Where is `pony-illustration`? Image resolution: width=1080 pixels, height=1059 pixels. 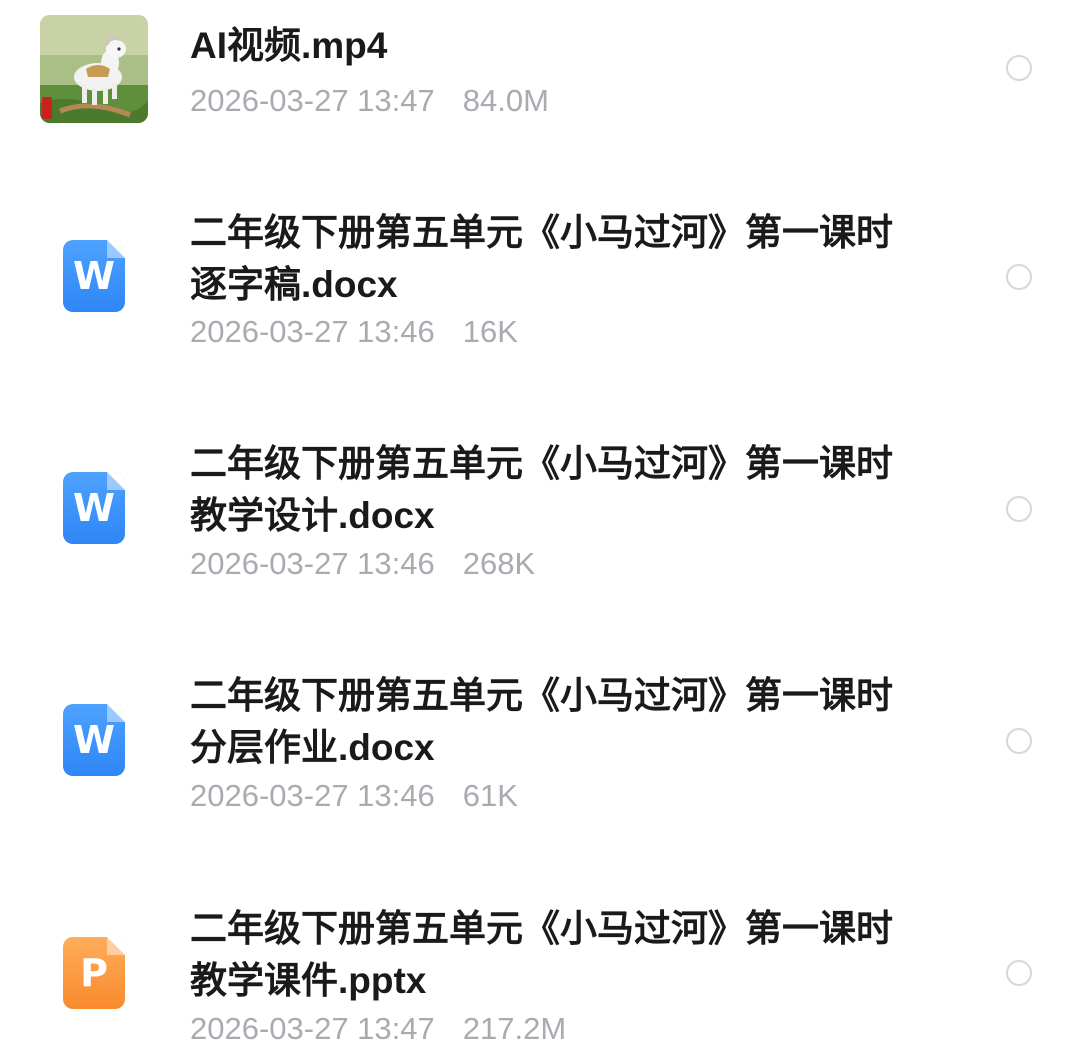
pony-illustration is located at coordinates (94, 69).